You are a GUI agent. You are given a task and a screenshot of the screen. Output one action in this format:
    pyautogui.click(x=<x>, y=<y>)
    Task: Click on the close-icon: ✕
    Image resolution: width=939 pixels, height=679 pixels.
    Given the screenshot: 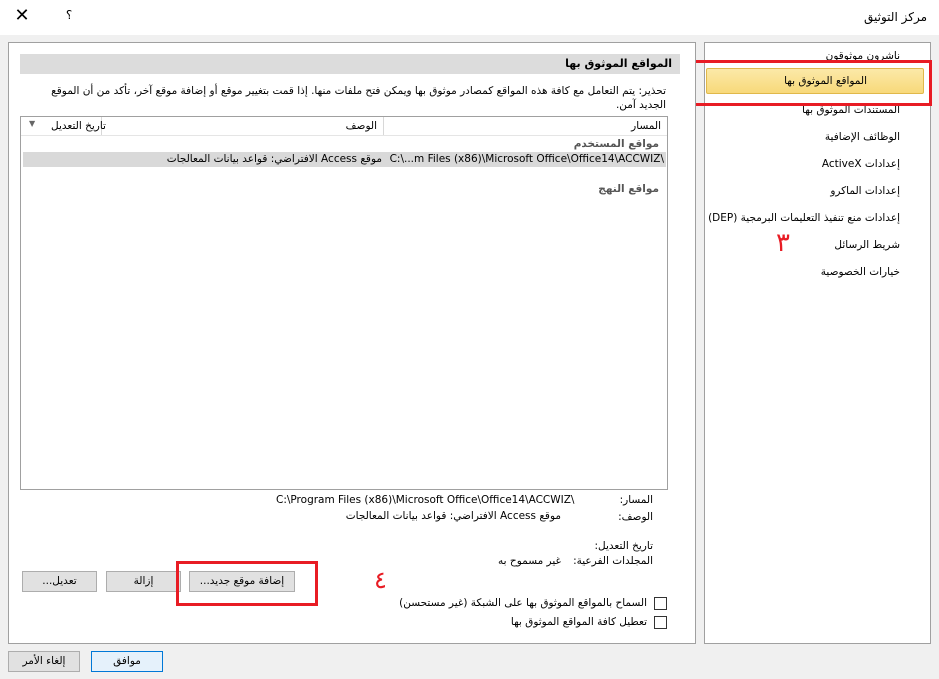 What is the action you would take?
    pyautogui.click(x=22, y=17)
    